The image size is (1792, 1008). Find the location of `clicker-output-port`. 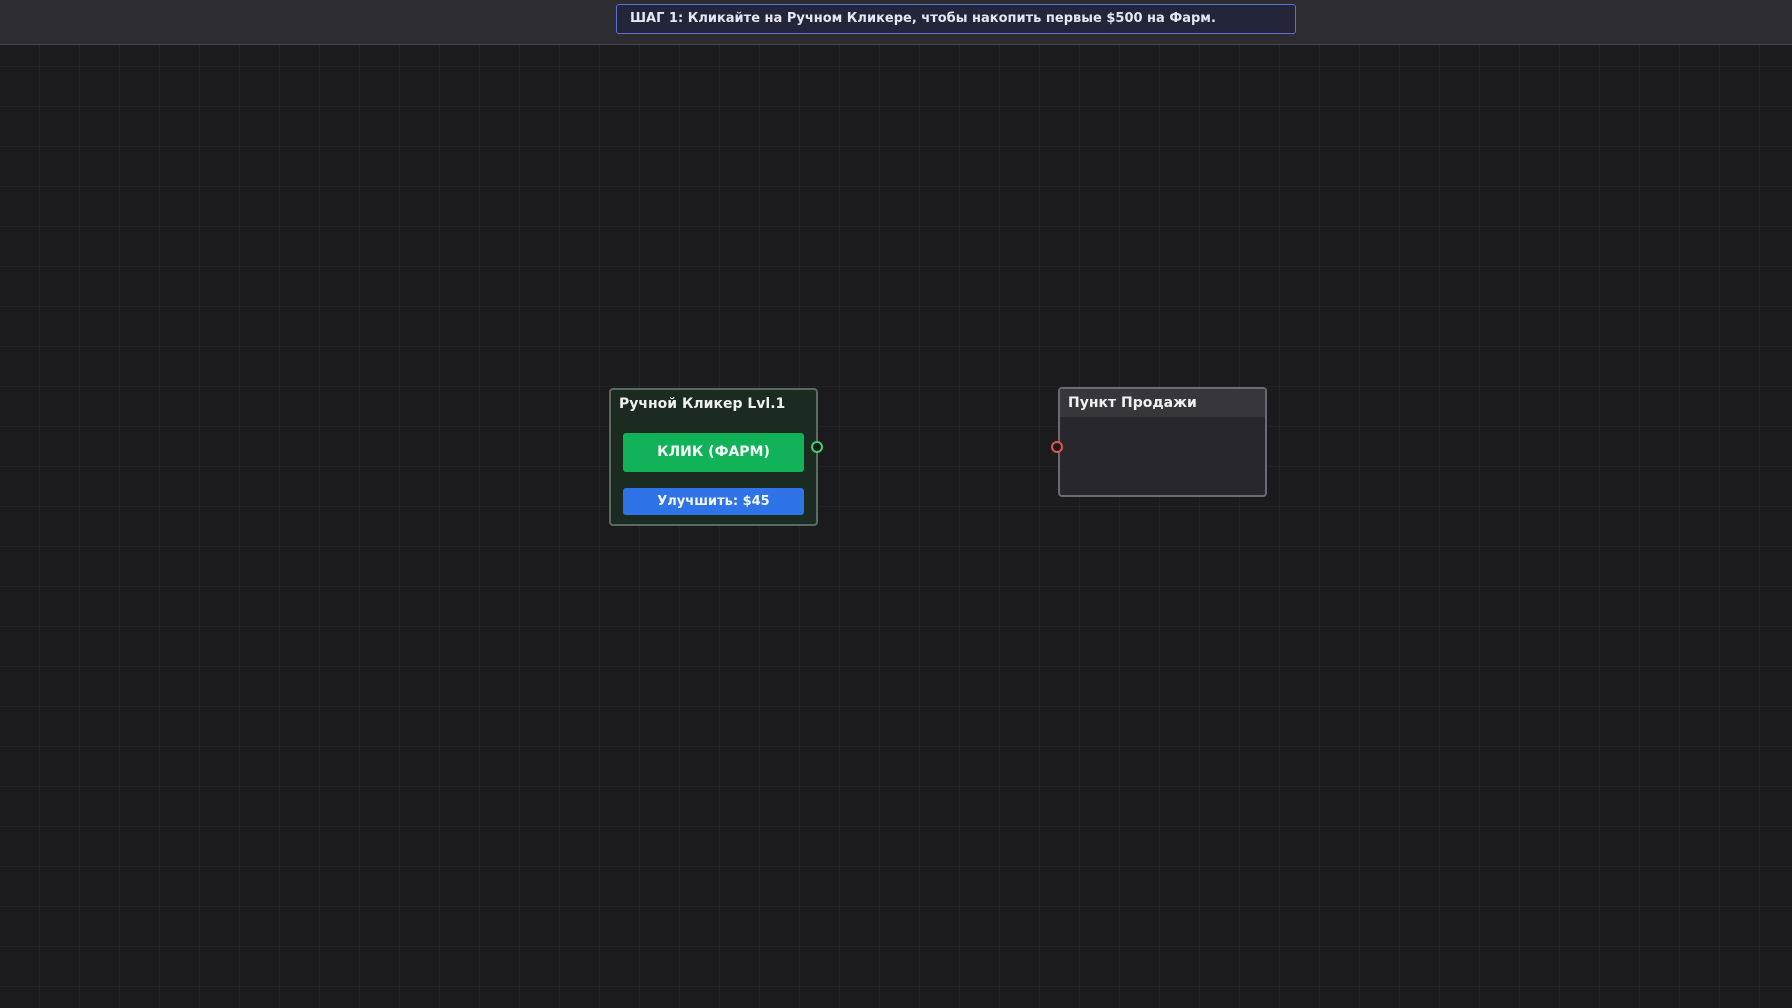

clicker-output-port is located at coordinates (817, 447).